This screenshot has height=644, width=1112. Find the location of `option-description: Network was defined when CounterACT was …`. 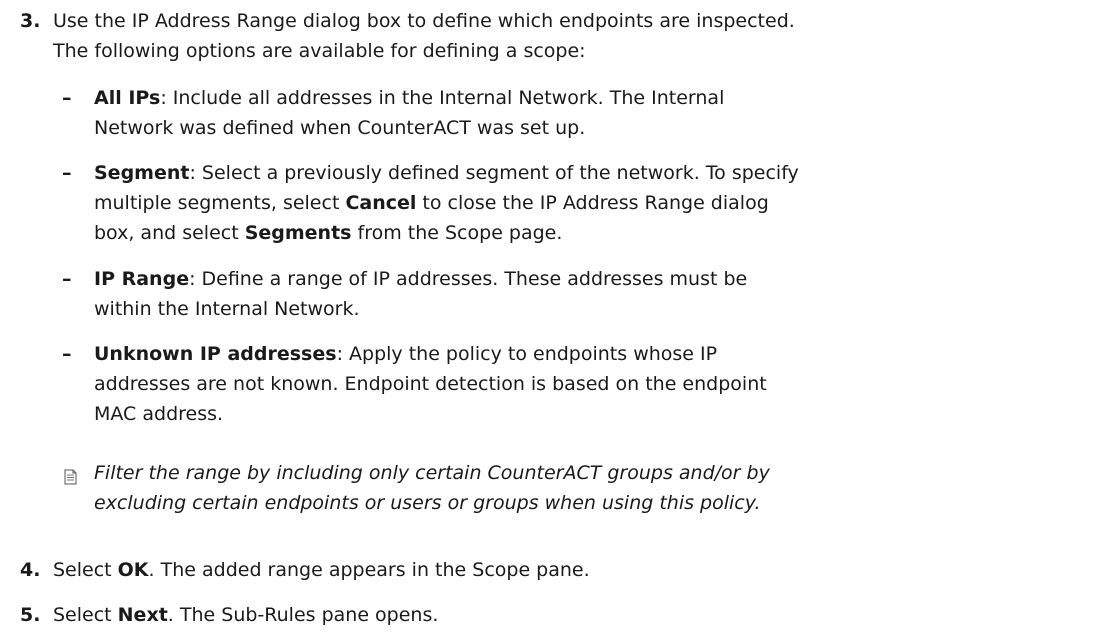

option-description: Network was defined when CounterACT was … is located at coordinates (340, 128).